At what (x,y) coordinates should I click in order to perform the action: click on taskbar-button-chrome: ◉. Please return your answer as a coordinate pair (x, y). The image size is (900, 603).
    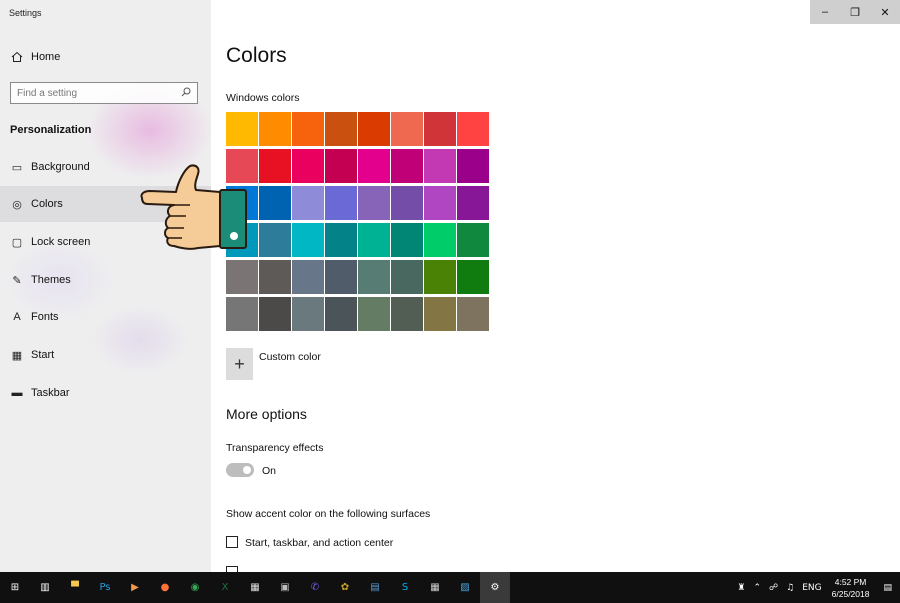
    Looking at the image, I should click on (195, 587).